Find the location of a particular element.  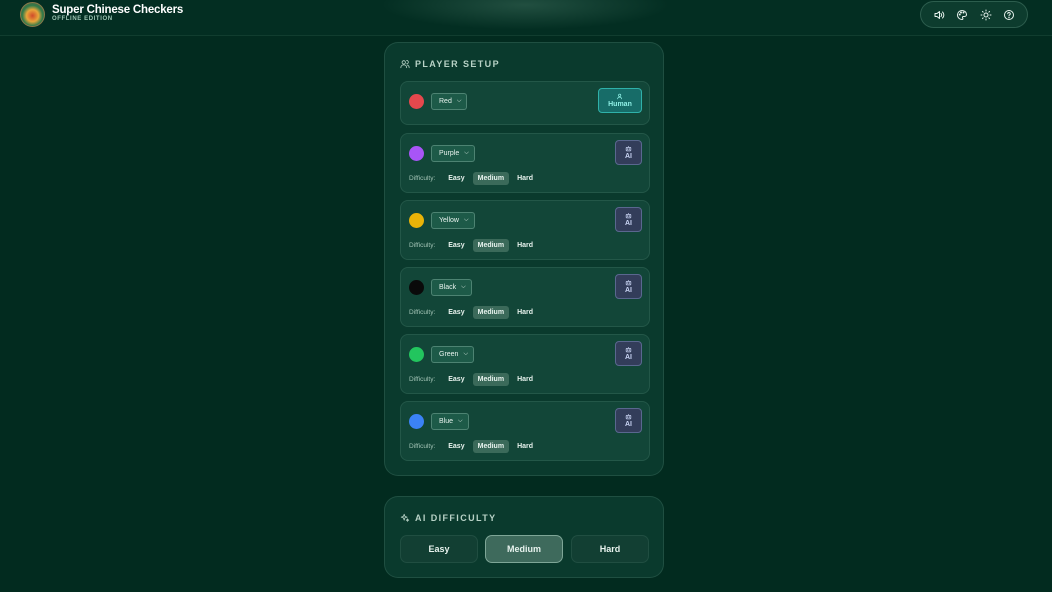

color-select-purple: Purple ⌵ is located at coordinates (453, 153).